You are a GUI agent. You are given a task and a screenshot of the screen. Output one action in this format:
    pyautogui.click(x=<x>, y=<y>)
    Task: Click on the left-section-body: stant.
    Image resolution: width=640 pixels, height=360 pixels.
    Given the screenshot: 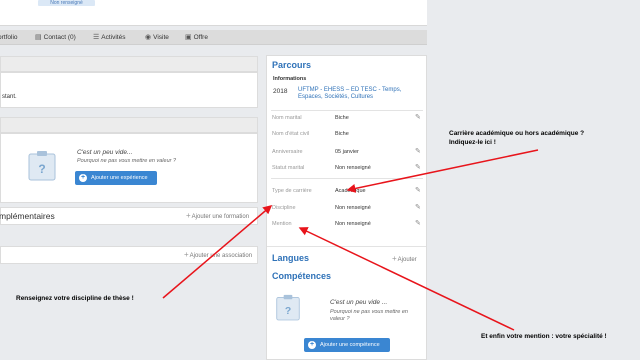 What is the action you would take?
    pyautogui.click(x=129, y=90)
    